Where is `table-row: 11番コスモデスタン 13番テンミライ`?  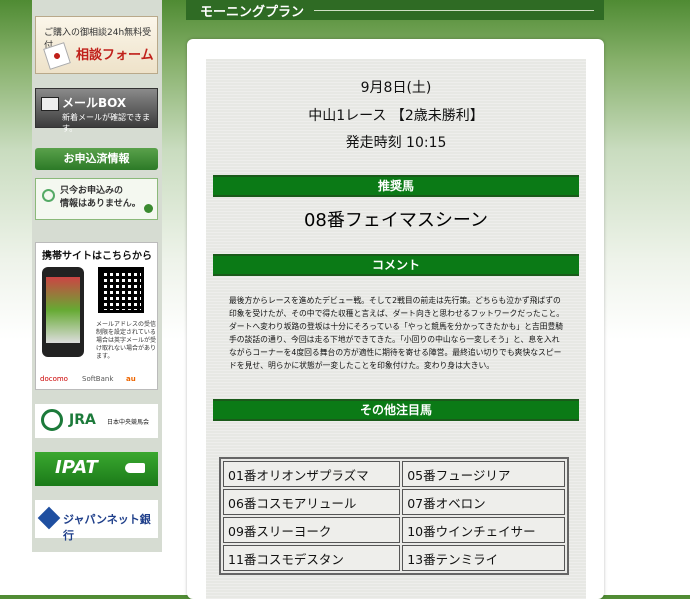 table-row: 11番コスモデスタン 13番テンミライ is located at coordinates (394, 558).